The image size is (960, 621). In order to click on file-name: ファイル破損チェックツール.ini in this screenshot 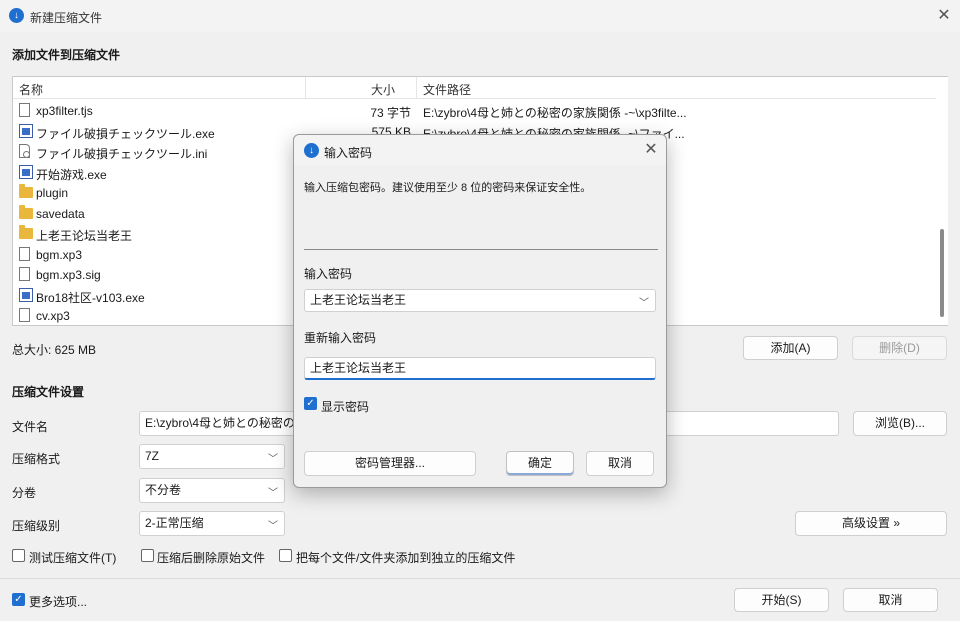, I will do `click(122, 154)`.